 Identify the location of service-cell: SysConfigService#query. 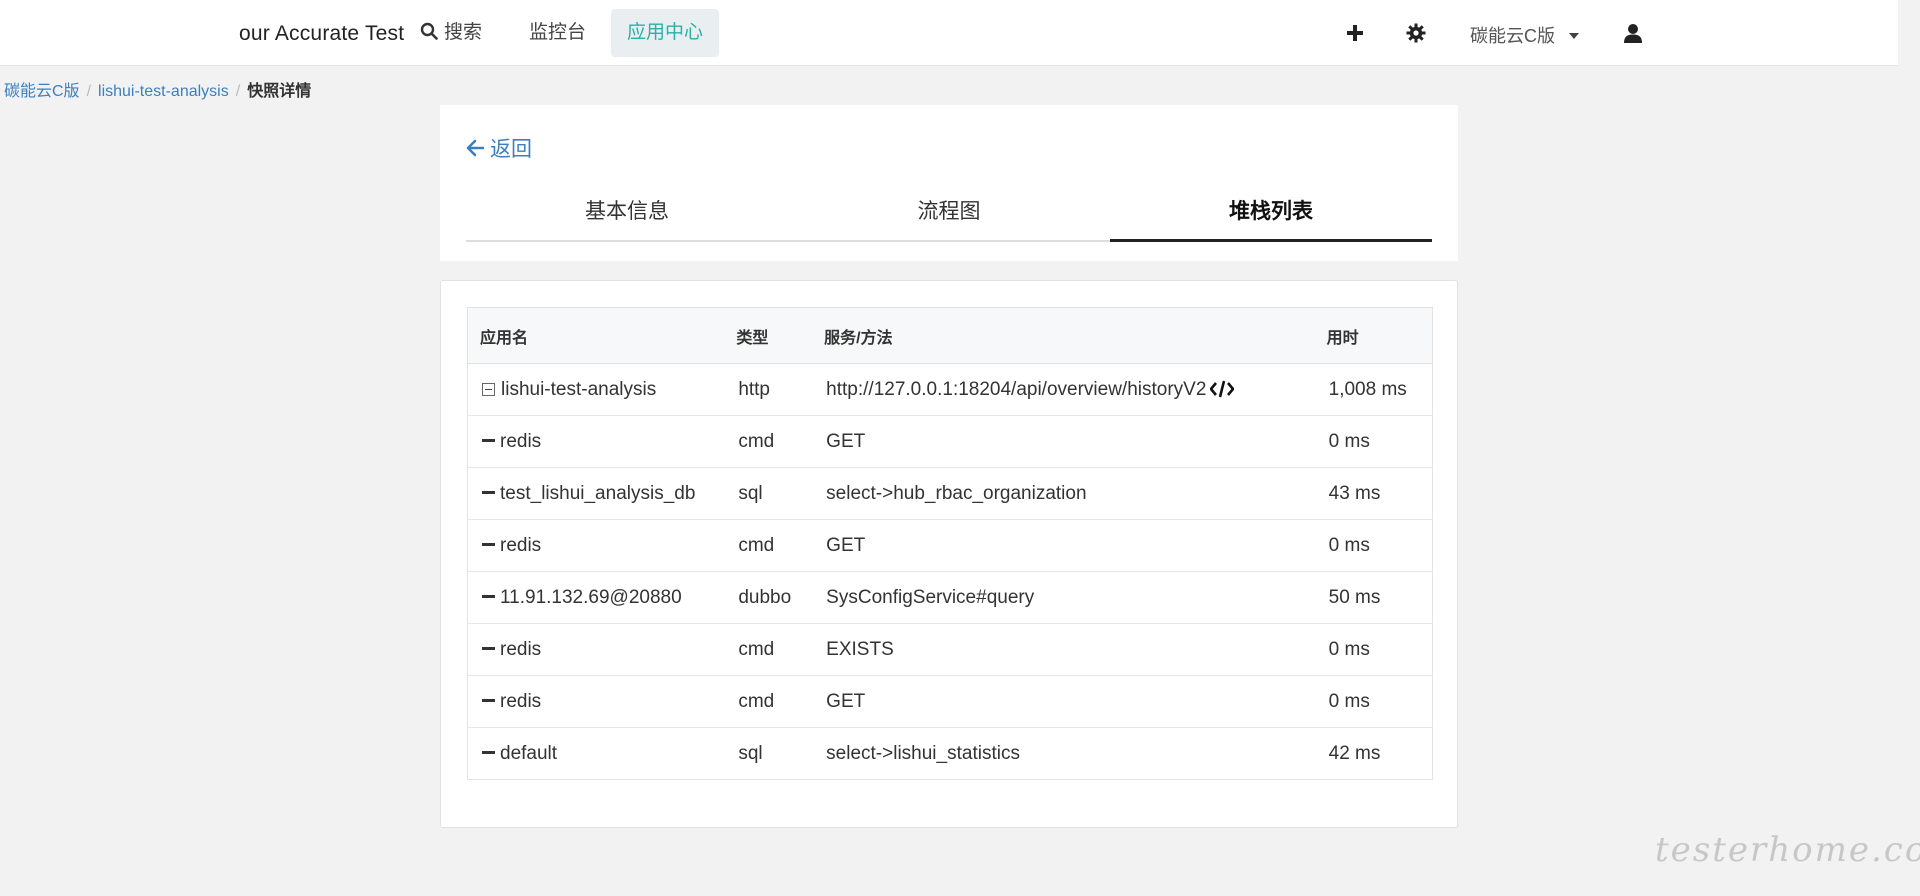
(1063, 597).